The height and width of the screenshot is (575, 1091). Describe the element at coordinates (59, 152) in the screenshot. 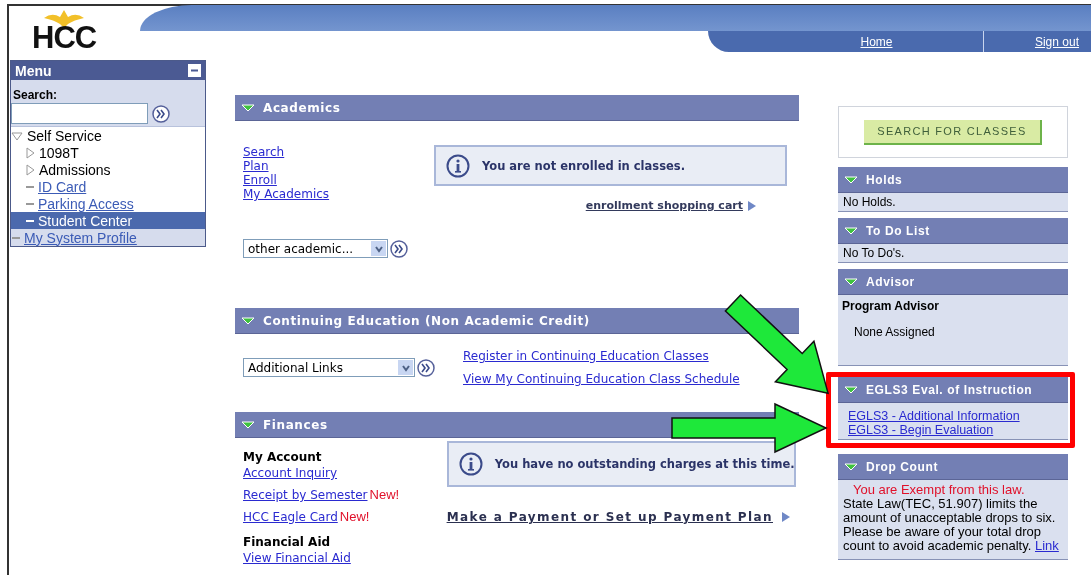

I see `menu-item: 1098T` at that location.